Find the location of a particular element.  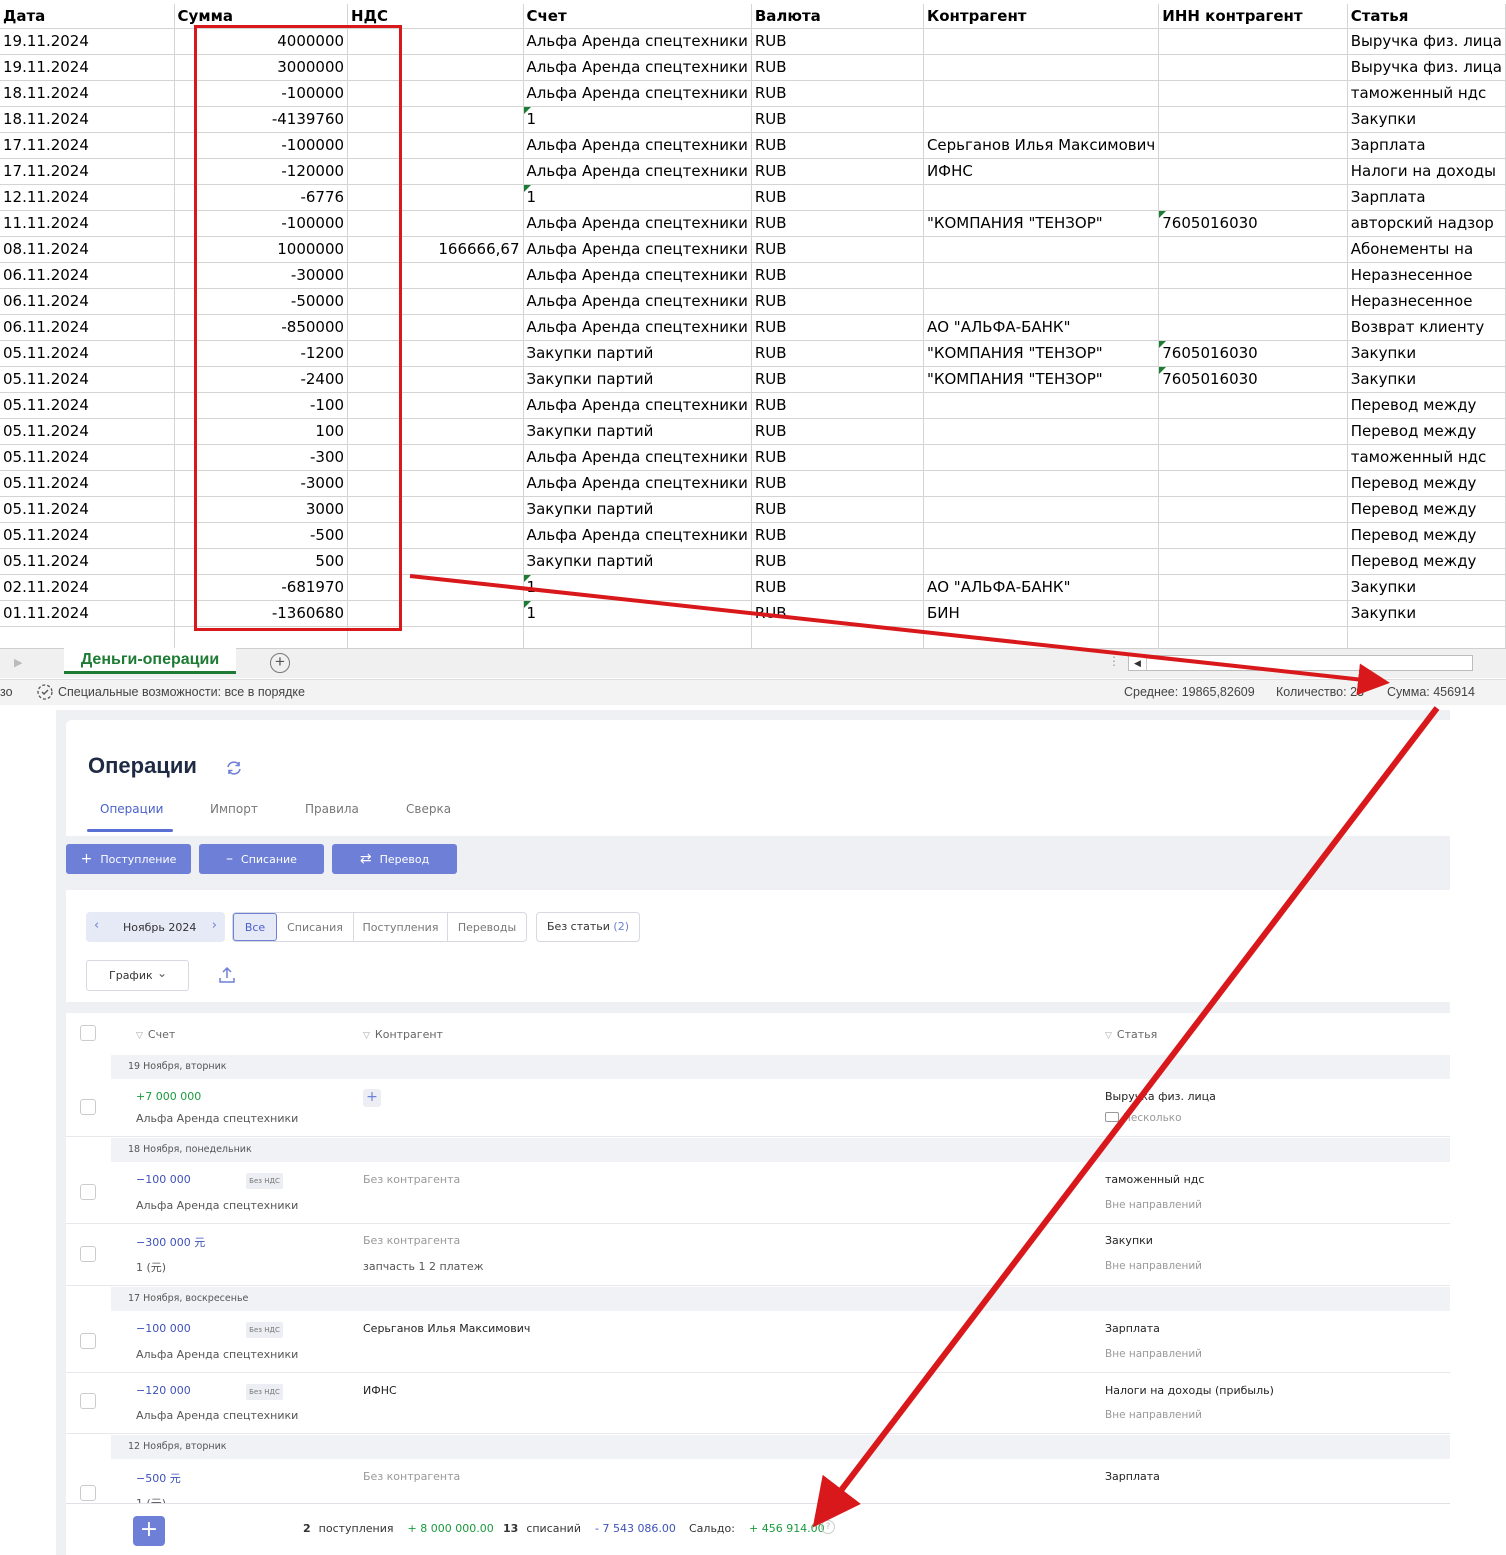

cell-date: 18.11.2024 is located at coordinates (87, 119).